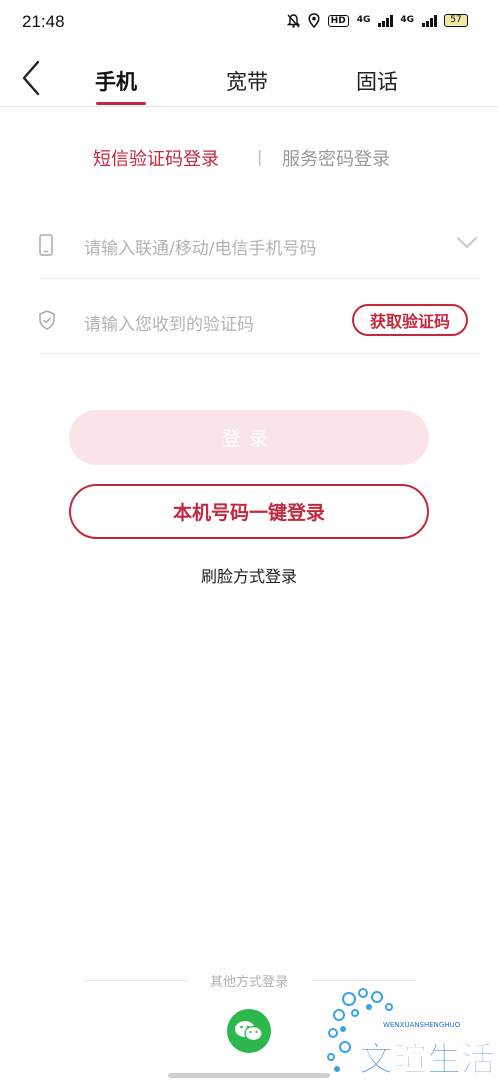 The width and height of the screenshot is (498, 1081). Describe the element at coordinates (260, 353) in the screenshot. I see `code-field-underline` at that location.